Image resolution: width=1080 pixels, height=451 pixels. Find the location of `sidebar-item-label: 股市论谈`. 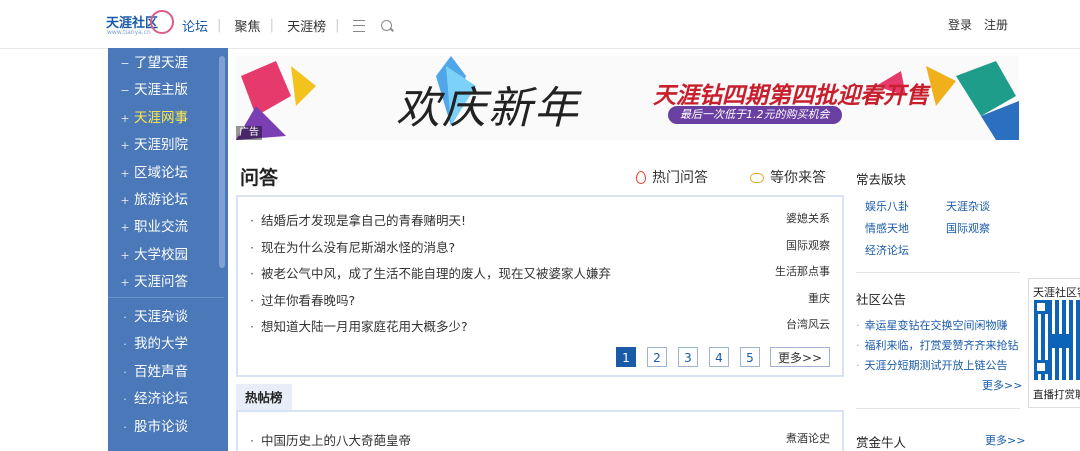

sidebar-item-label: 股市论谈 is located at coordinates (161, 426).